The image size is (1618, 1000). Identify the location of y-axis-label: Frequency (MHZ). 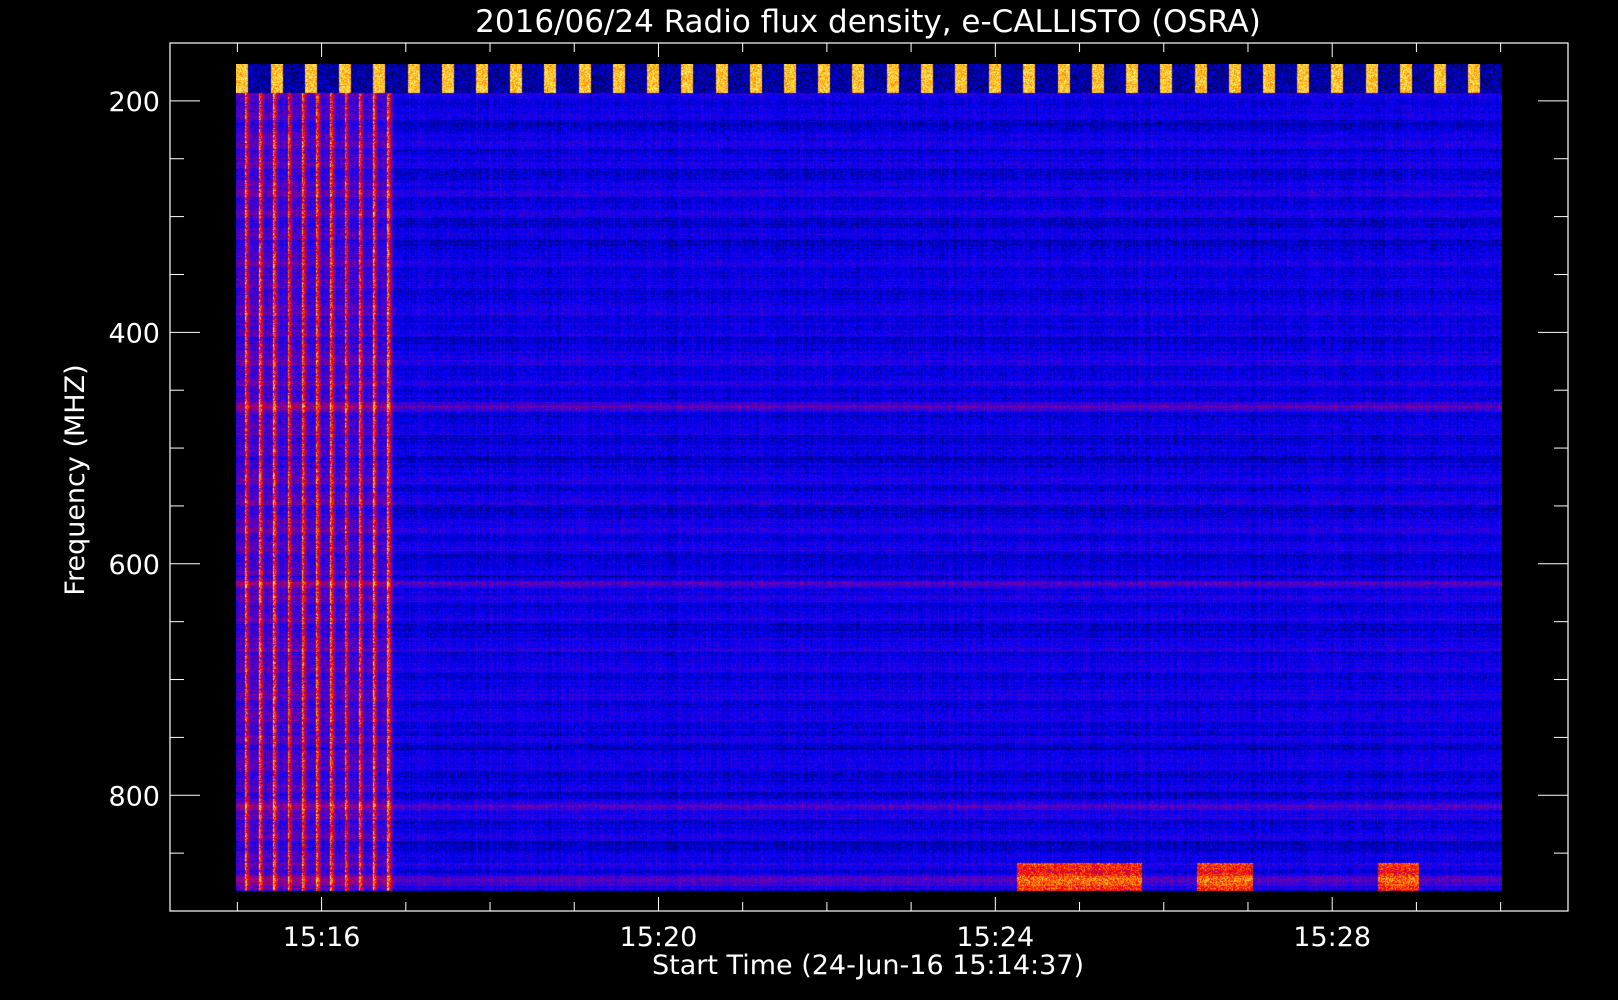
(75, 479).